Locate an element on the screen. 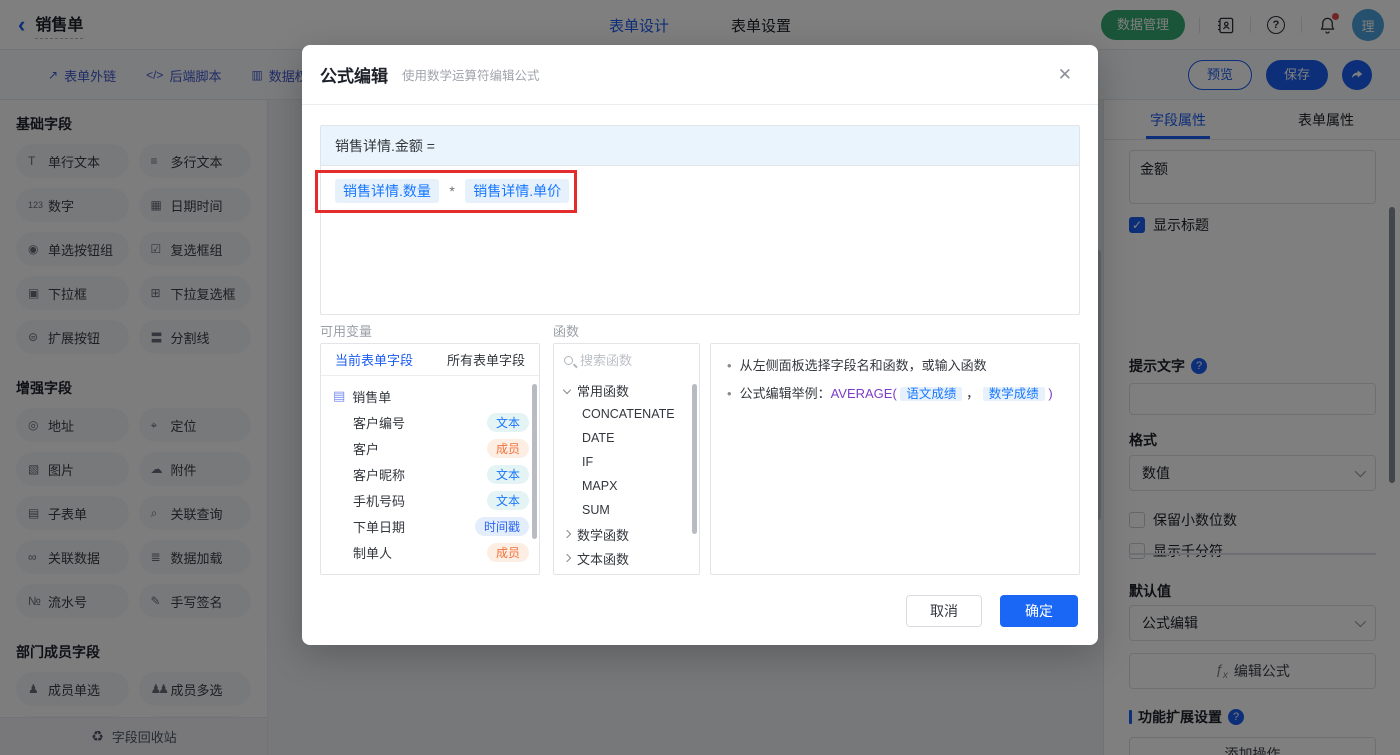 The width and height of the screenshot is (1400, 755). variable-field-phone: 手机号码 文本 is located at coordinates (431, 500).